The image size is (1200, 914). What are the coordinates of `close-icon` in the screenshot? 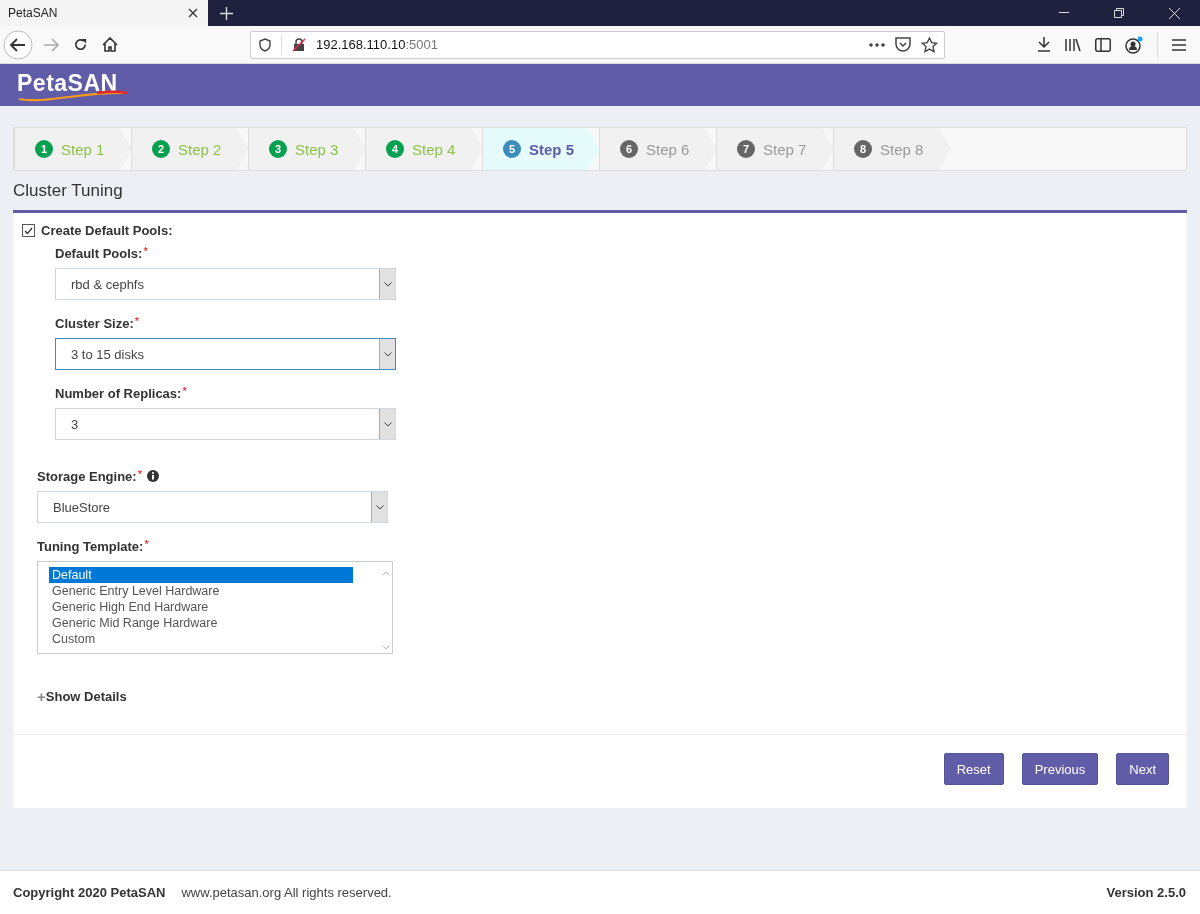 It's located at (193, 13).